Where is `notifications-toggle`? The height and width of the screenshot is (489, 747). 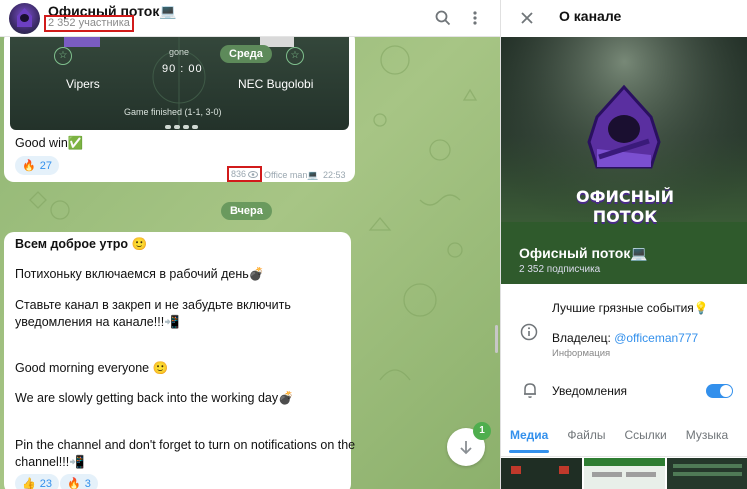
notifications-toggle is located at coordinates (719, 391).